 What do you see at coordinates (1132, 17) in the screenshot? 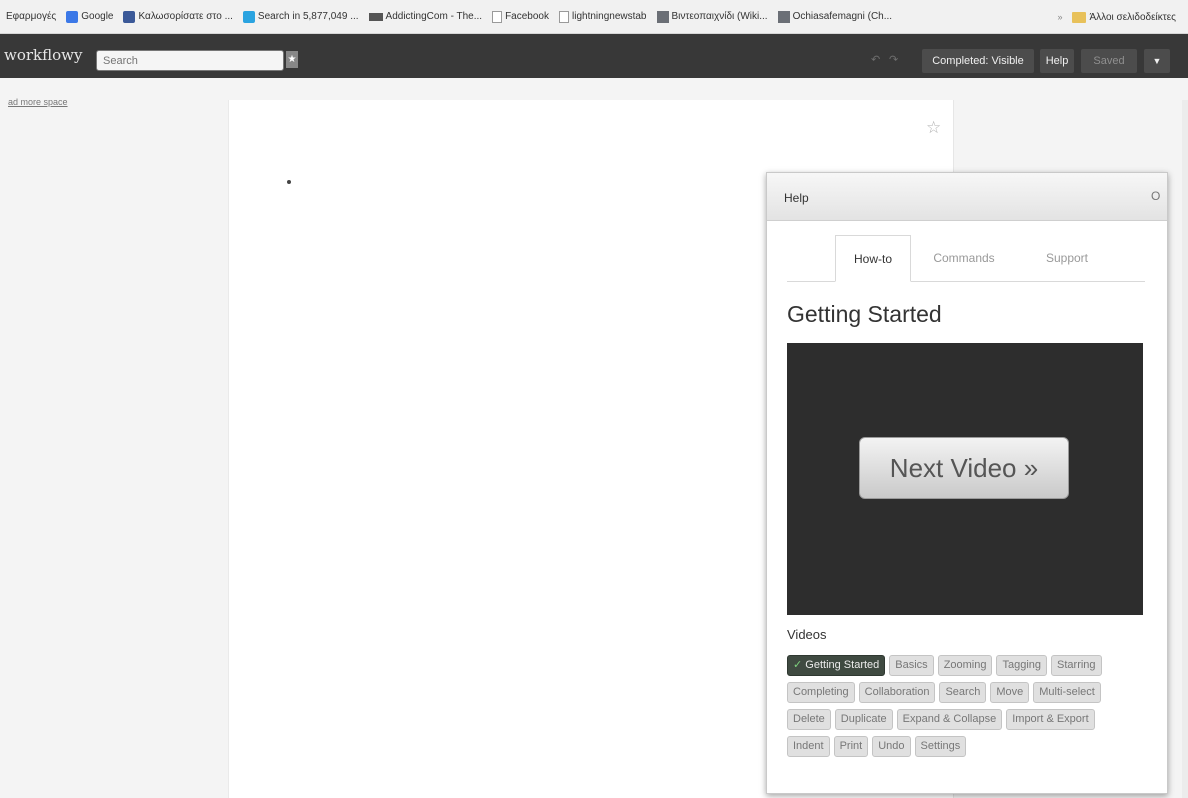
I see `other-bookmarks-label: Άλλοι σελιδοδείκτες` at bounding box center [1132, 17].